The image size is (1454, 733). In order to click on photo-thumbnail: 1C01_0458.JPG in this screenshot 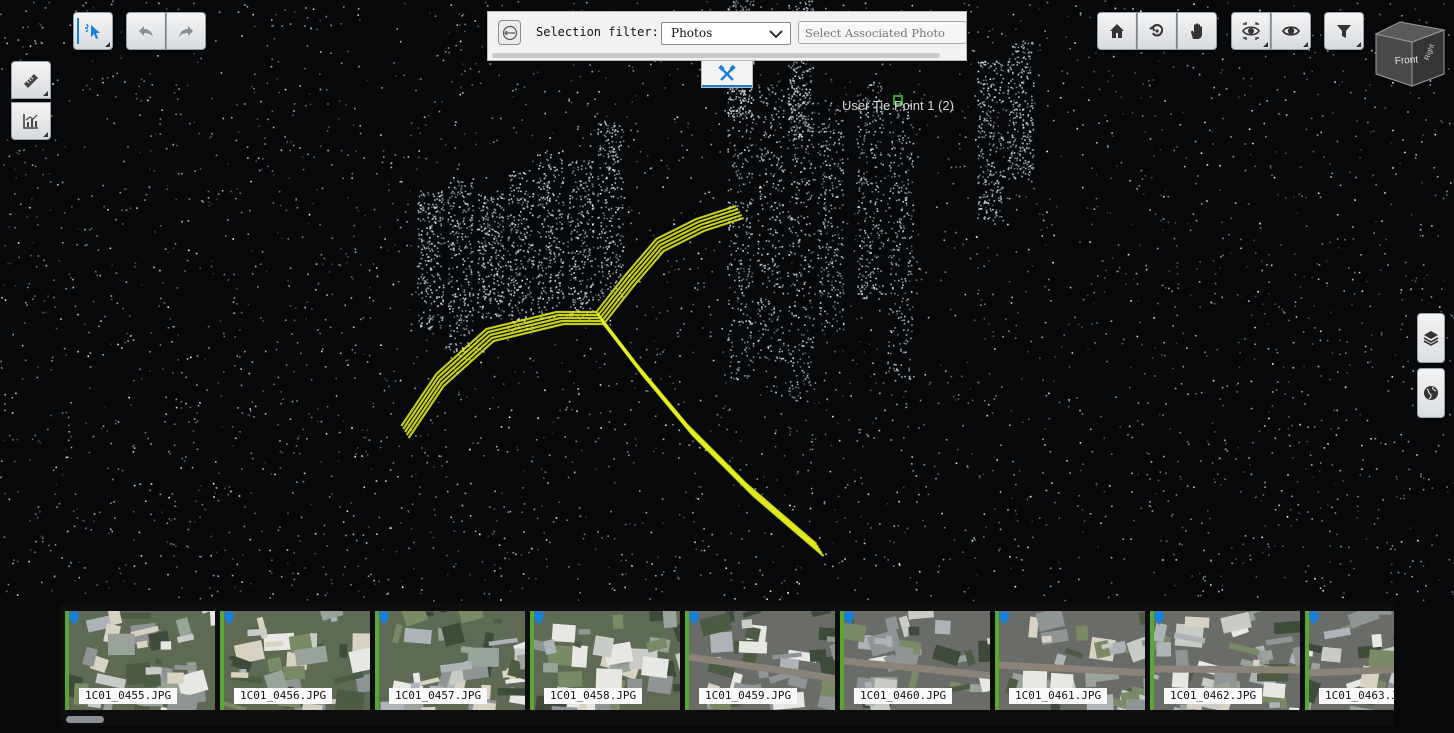, I will do `click(605, 660)`.